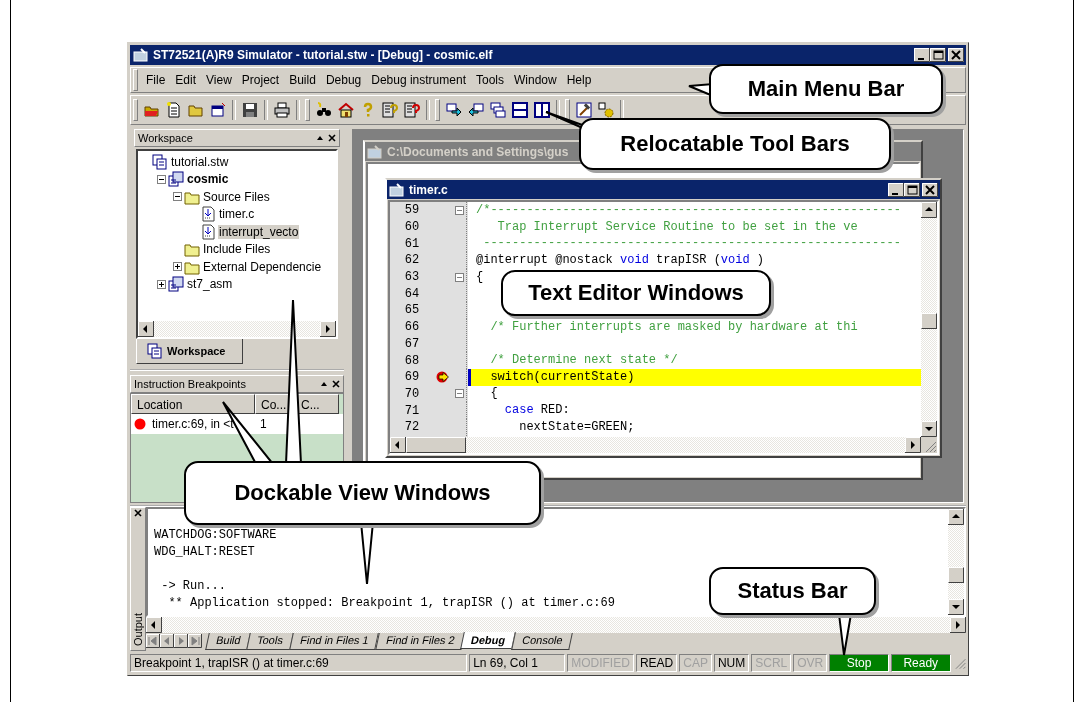 Image resolution: width=1084 pixels, height=702 pixels. What do you see at coordinates (584, 110) in the screenshot?
I see `hammer-icon` at bounding box center [584, 110].